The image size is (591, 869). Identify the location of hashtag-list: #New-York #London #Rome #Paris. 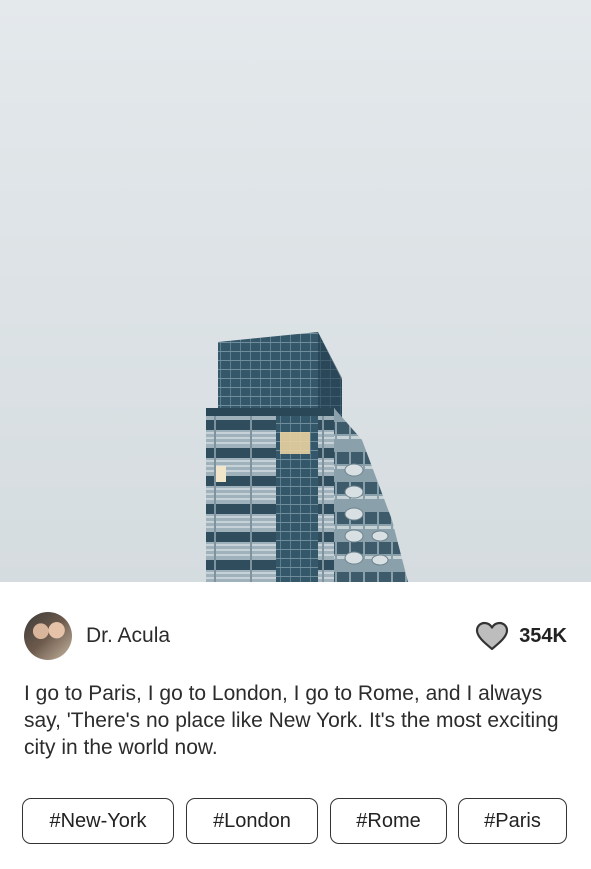
(296, 822).